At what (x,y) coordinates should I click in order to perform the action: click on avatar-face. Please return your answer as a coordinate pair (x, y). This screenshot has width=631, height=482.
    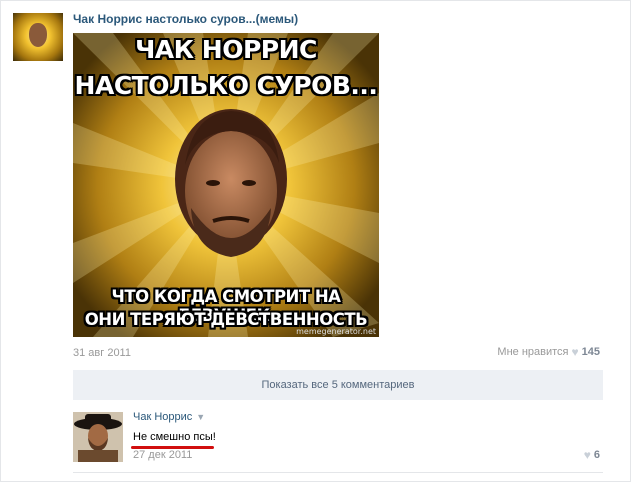
    Looking at the image, I should click on (38, 35).